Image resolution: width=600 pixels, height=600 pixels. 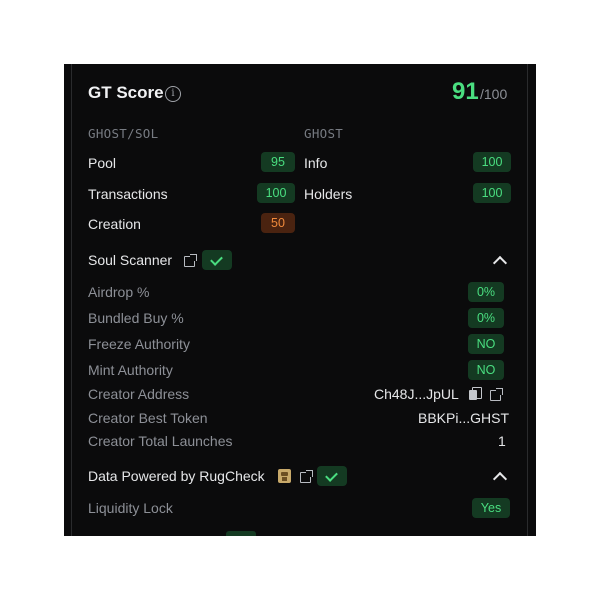 I want to click on creator-address-external-link-icon, so click(x=496, y=394).